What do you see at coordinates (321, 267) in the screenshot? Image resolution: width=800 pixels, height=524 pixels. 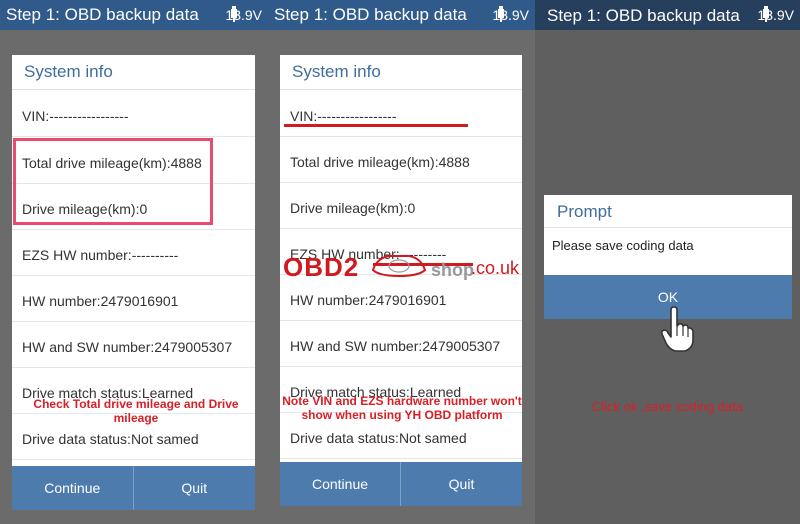 I see `watermark-brand: OBD2` at bounding box center [321, 267].